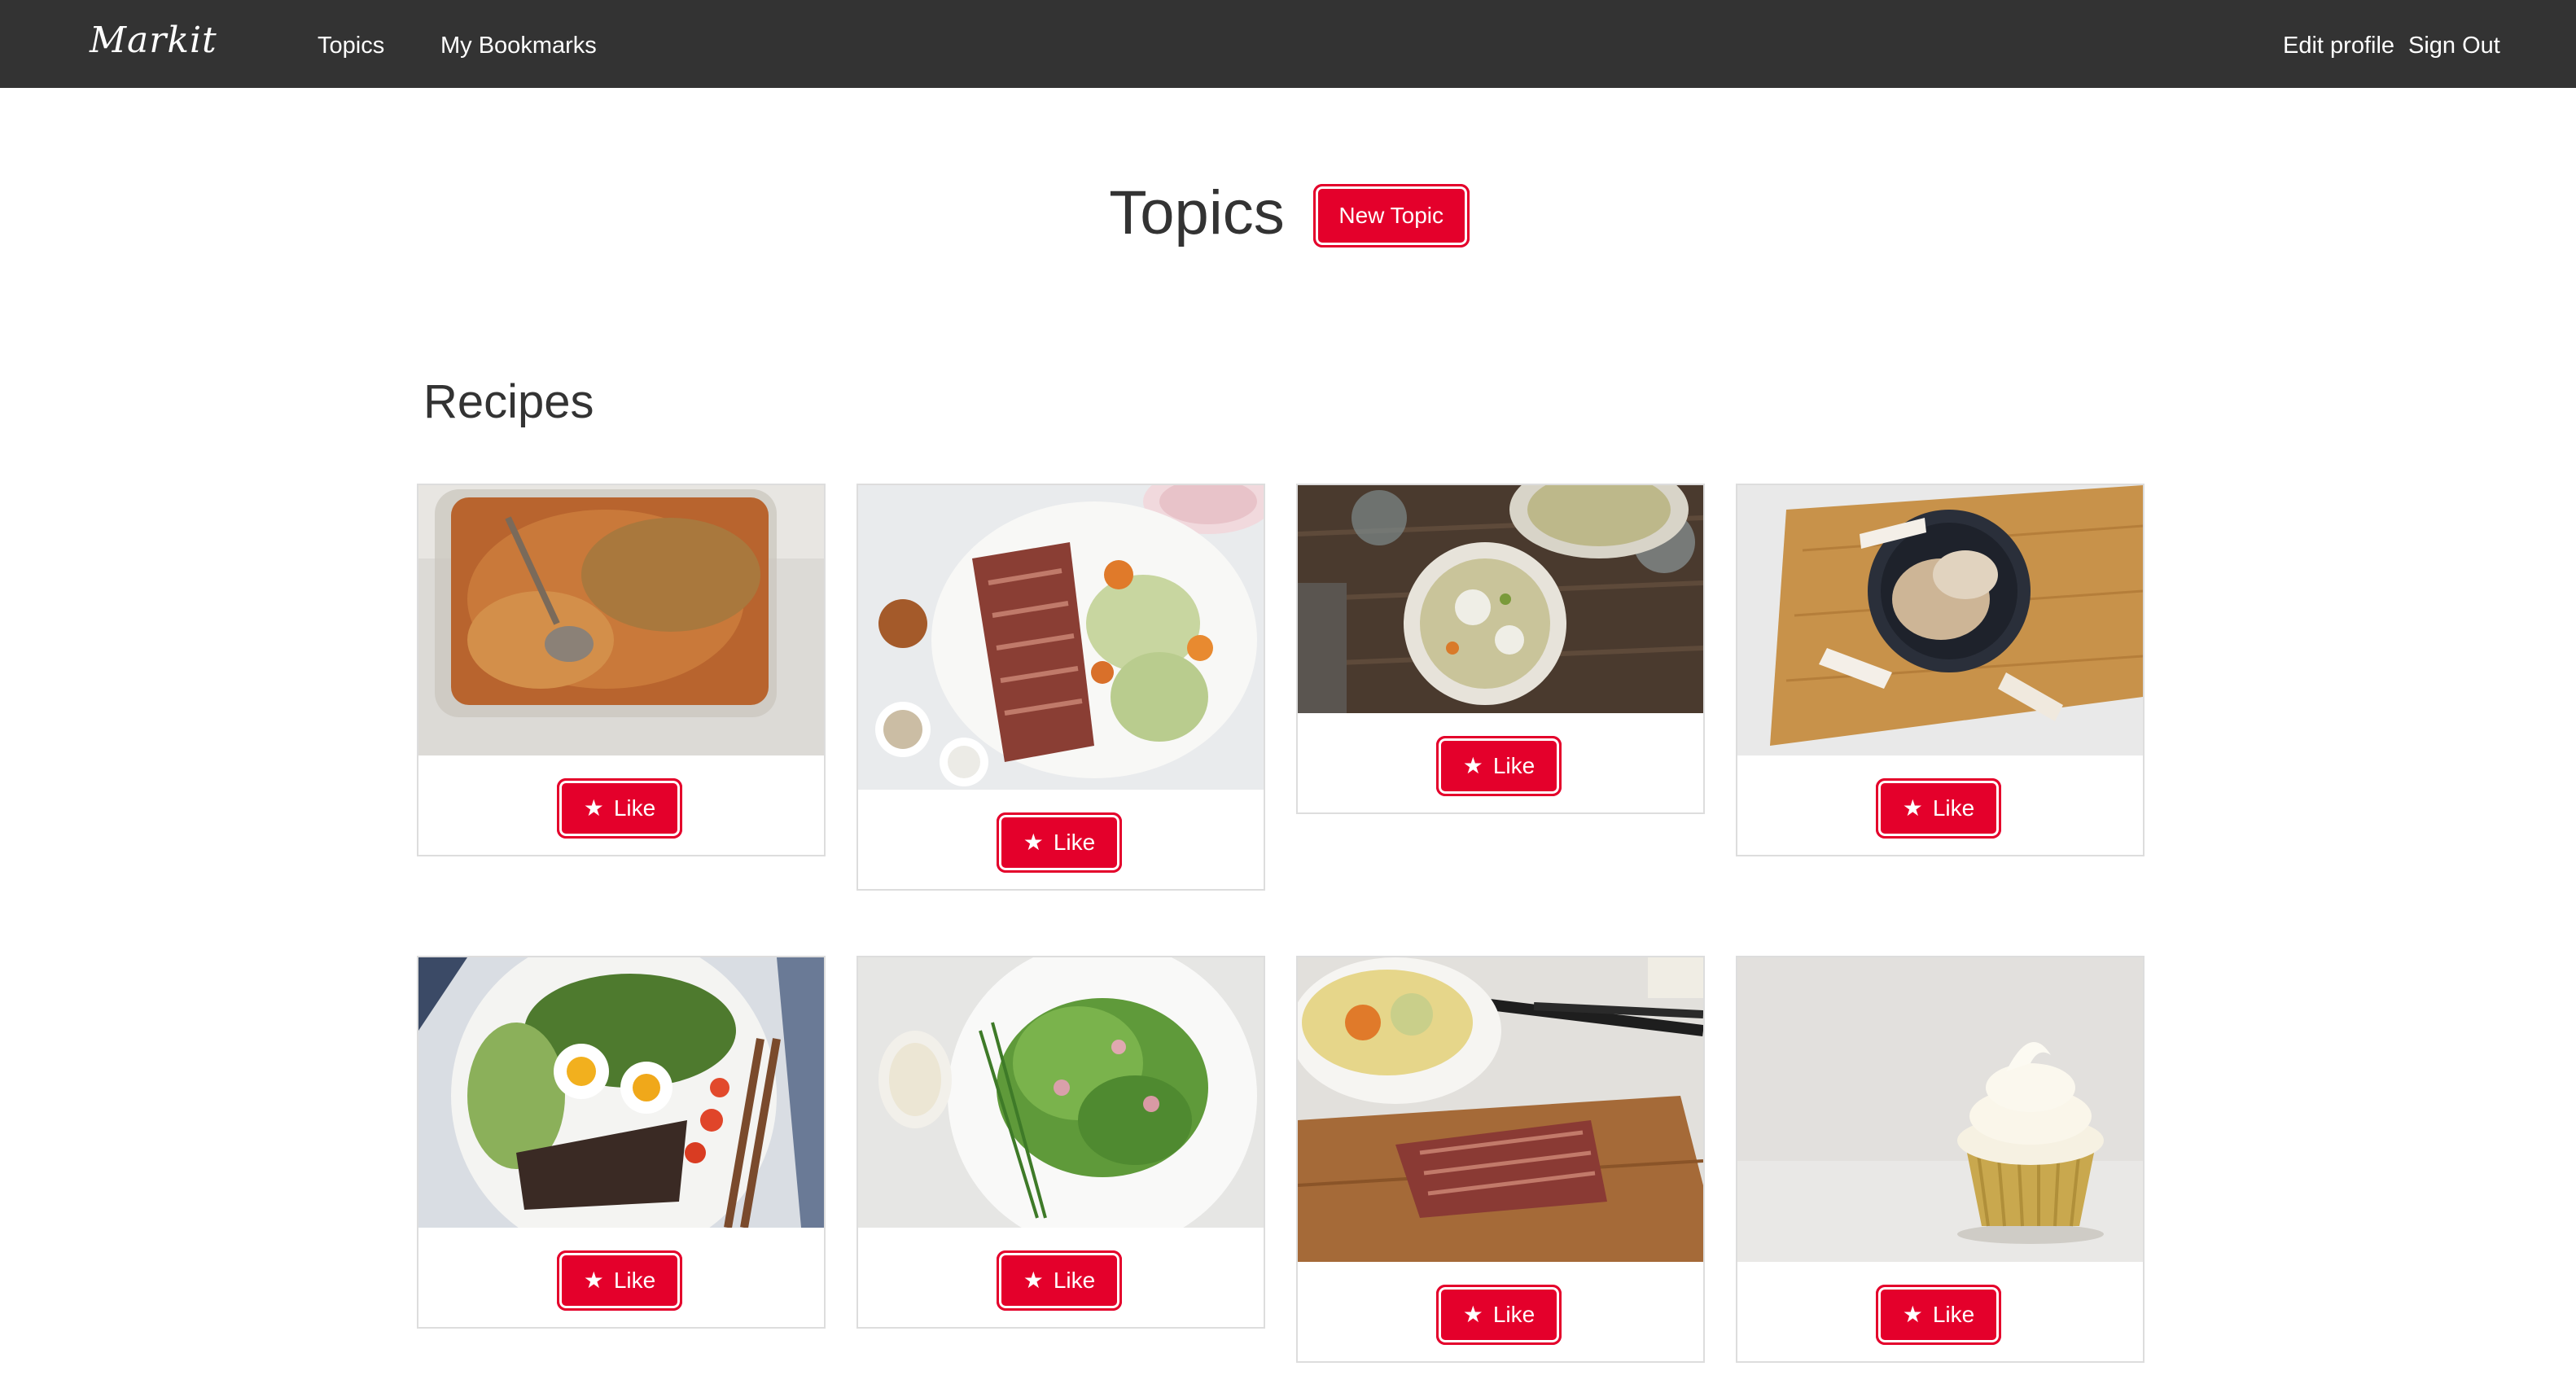  Describe the element at coordinates (621, 620) in the screenshot. I see `recipe-image-casserole` at that location.